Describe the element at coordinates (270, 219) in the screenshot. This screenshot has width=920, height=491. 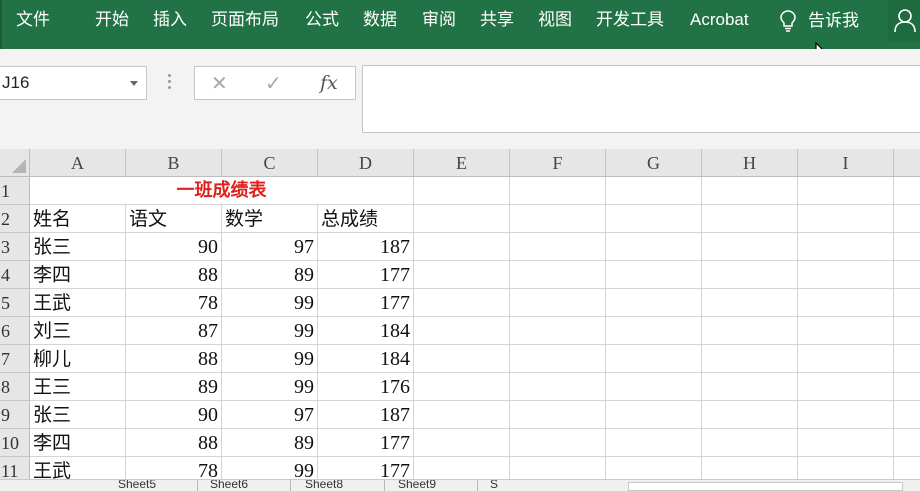
I see `header-cell: 数学` at that location.